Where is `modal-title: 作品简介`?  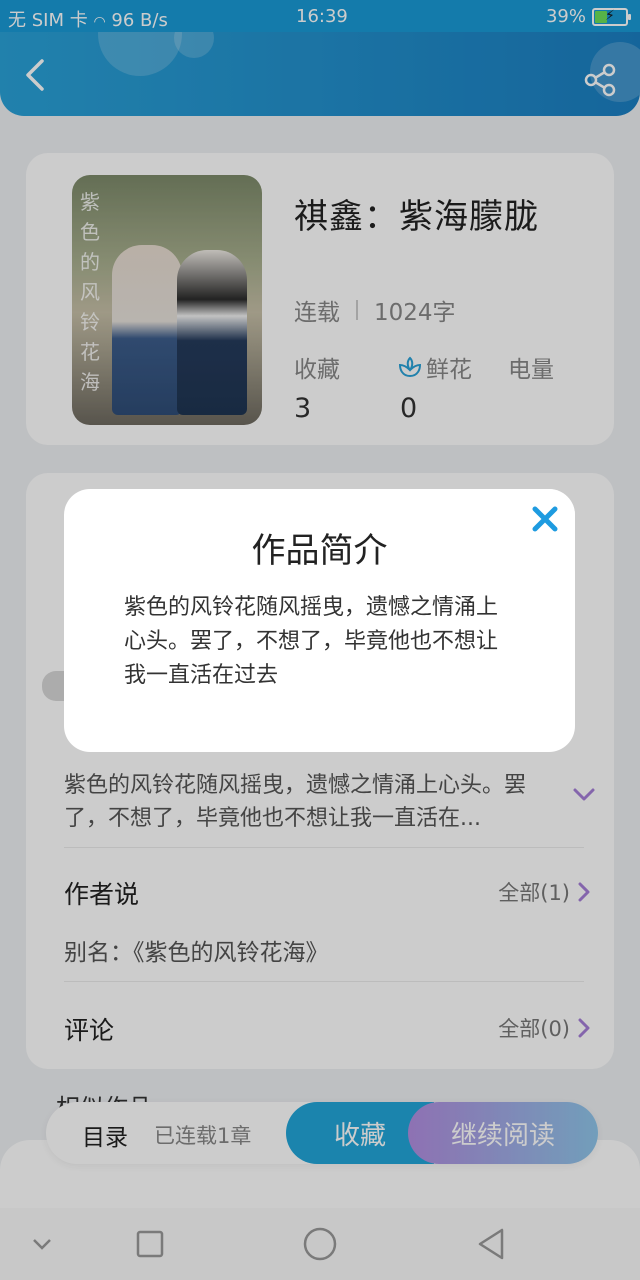 modal-title: 作品简介 is located at coordinates (319, 551).